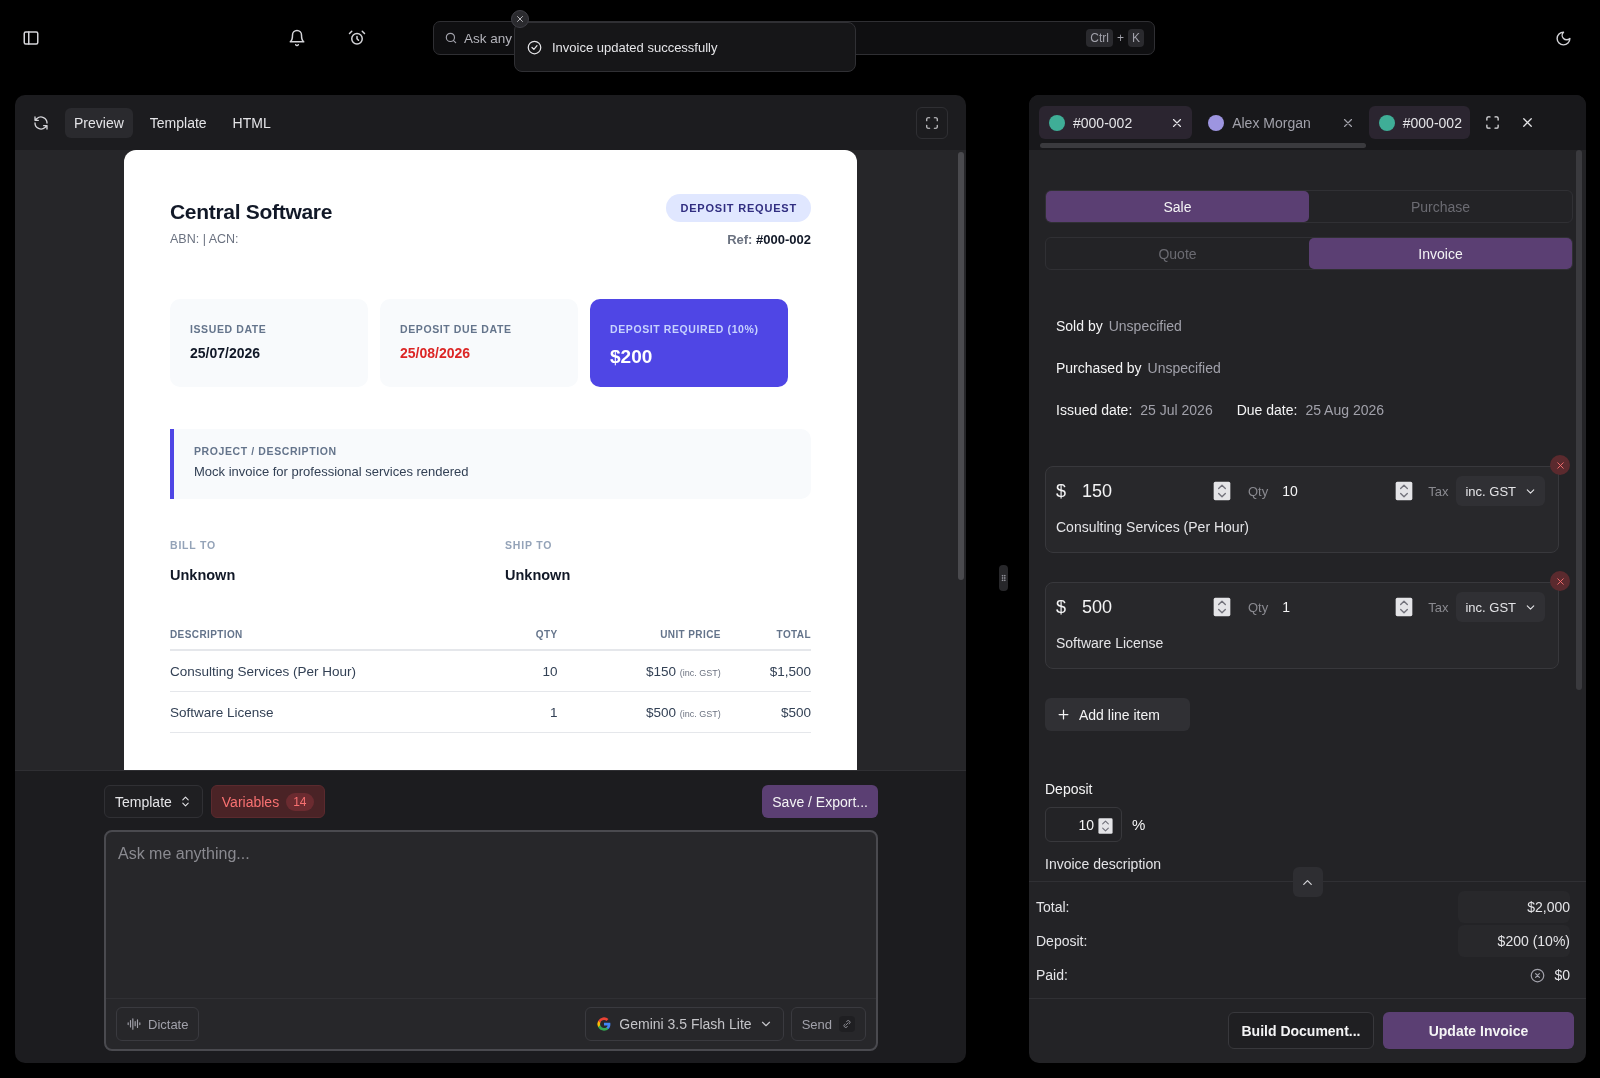 Image resolution: width=1600 pixels, height=1078 pixels. I want to click on section-heading: Invoice description, so click(1103, 864).